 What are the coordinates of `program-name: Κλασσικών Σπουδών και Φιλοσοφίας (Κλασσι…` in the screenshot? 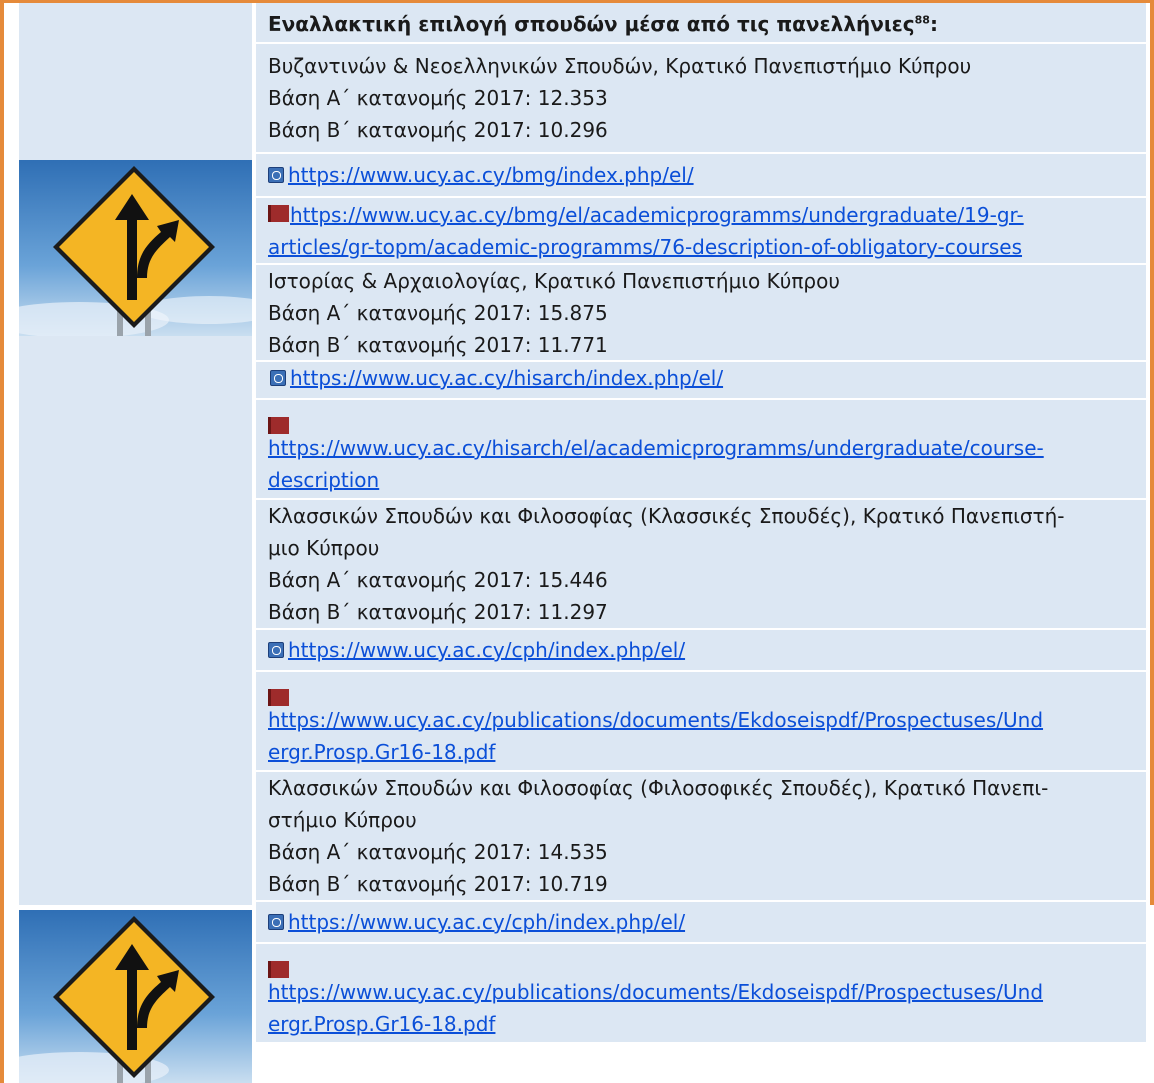 It's located at (666, 516).